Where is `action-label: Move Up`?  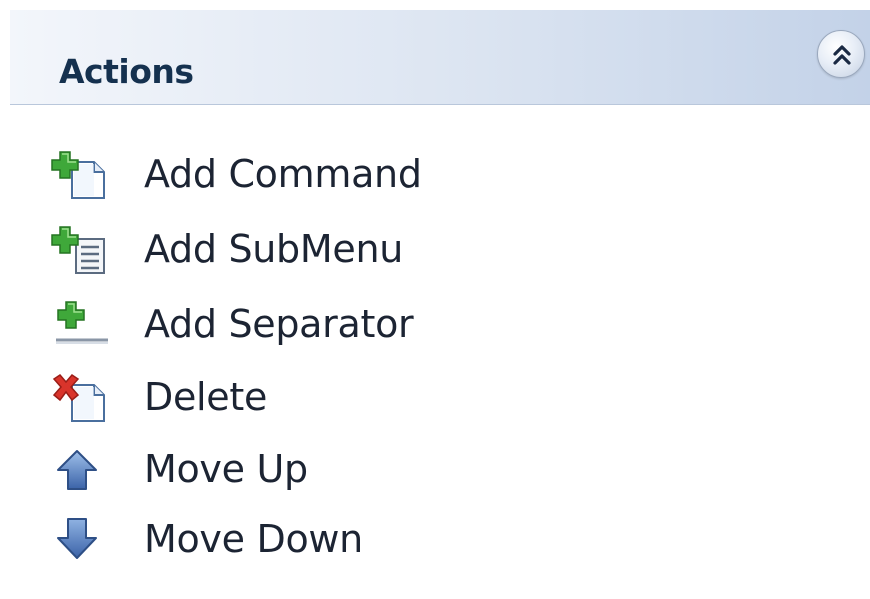
action-label: Move Up is located at coordinates (226, 469).